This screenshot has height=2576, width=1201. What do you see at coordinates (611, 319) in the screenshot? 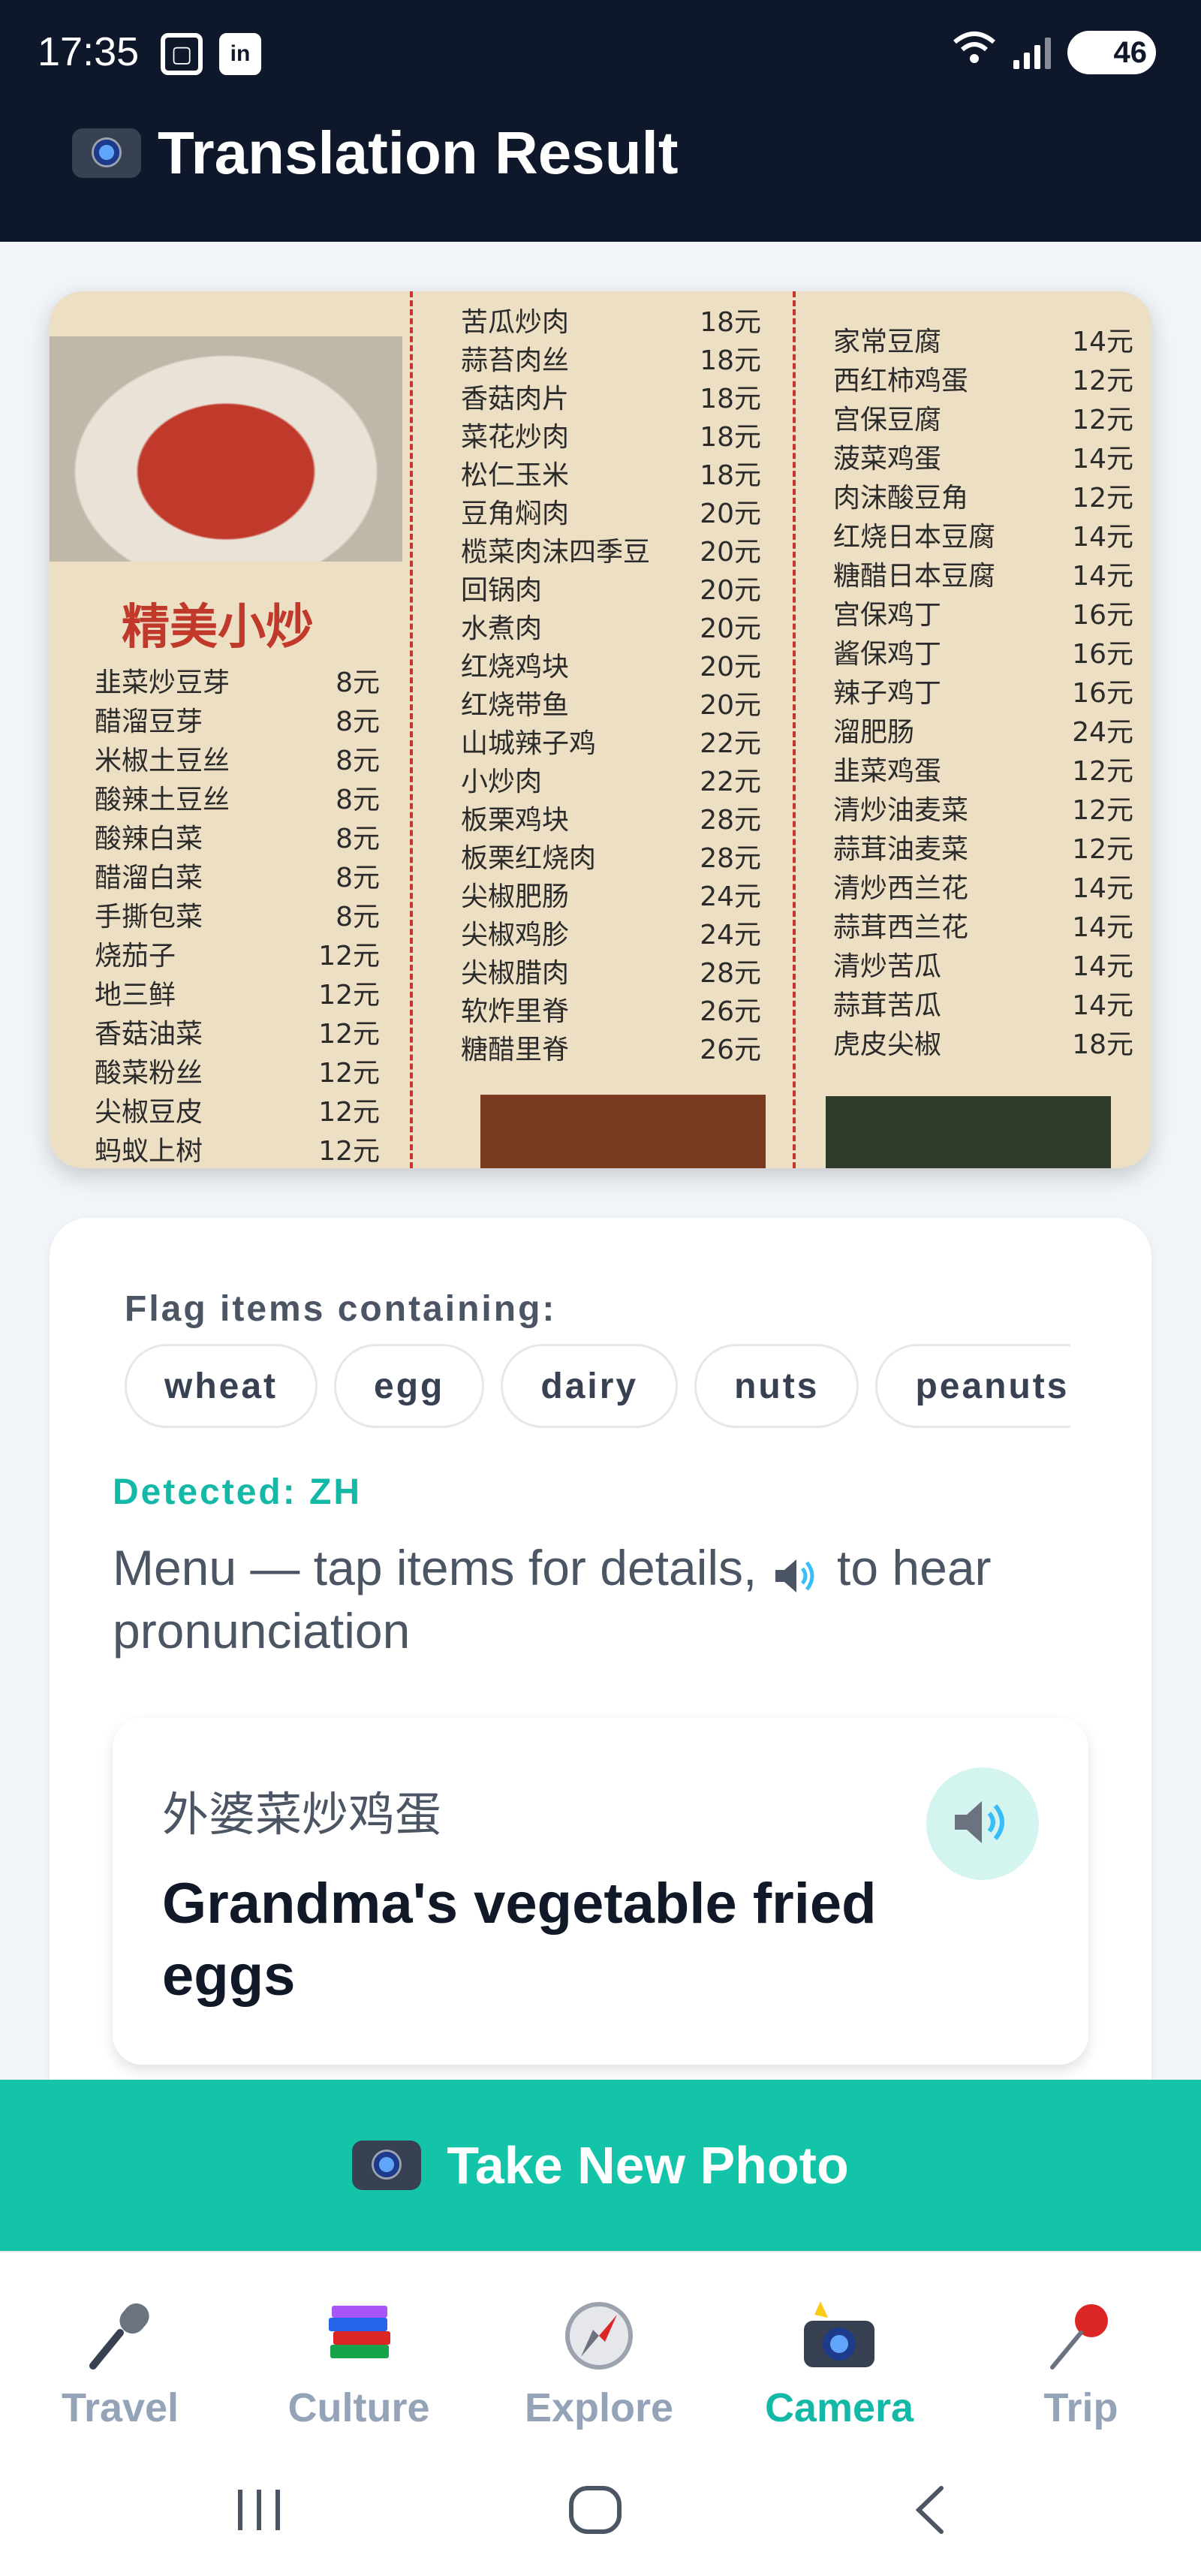
I see `menu-photo-row: 苦瓜炒肉 18元` at bounding box center [611, 319].